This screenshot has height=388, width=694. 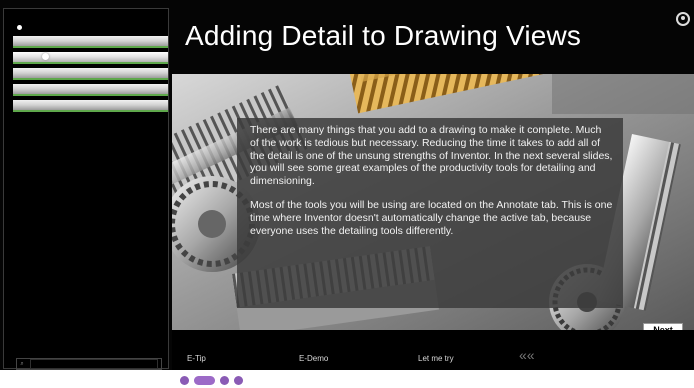 What do you see at coordinates (45, 56) in the screenshot?
I see `current-slide-marker-icon` at bounding box center [45, 56].